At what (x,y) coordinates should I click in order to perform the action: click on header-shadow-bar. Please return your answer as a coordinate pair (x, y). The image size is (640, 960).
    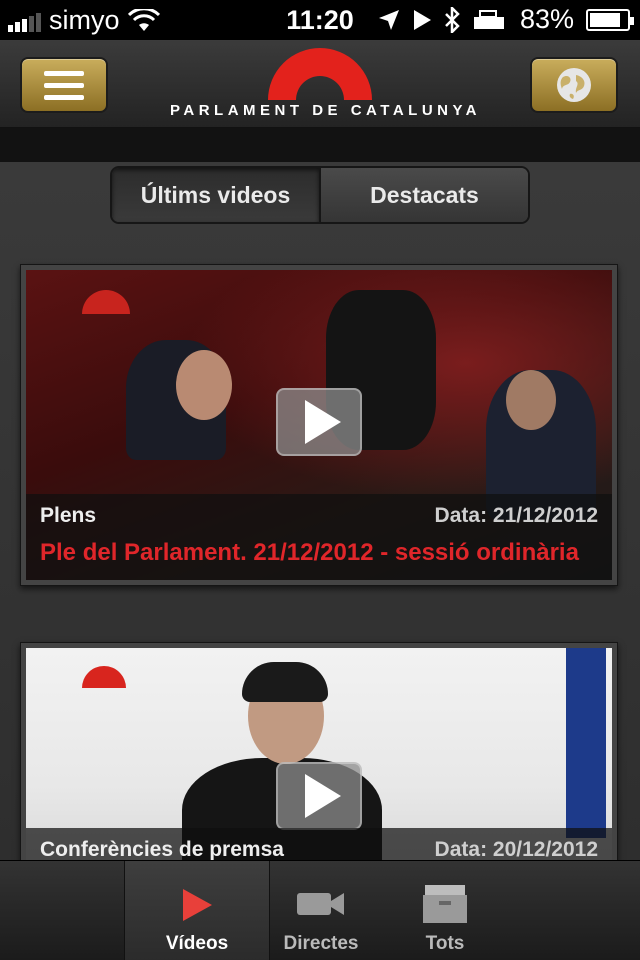
    Looking at the image, I should click on (320, 145).